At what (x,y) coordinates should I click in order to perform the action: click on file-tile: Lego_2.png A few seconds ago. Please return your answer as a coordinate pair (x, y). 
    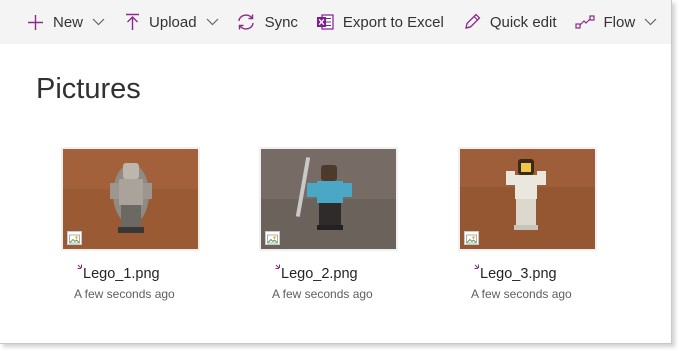
    Looking at the image, I should click on (328, 224).